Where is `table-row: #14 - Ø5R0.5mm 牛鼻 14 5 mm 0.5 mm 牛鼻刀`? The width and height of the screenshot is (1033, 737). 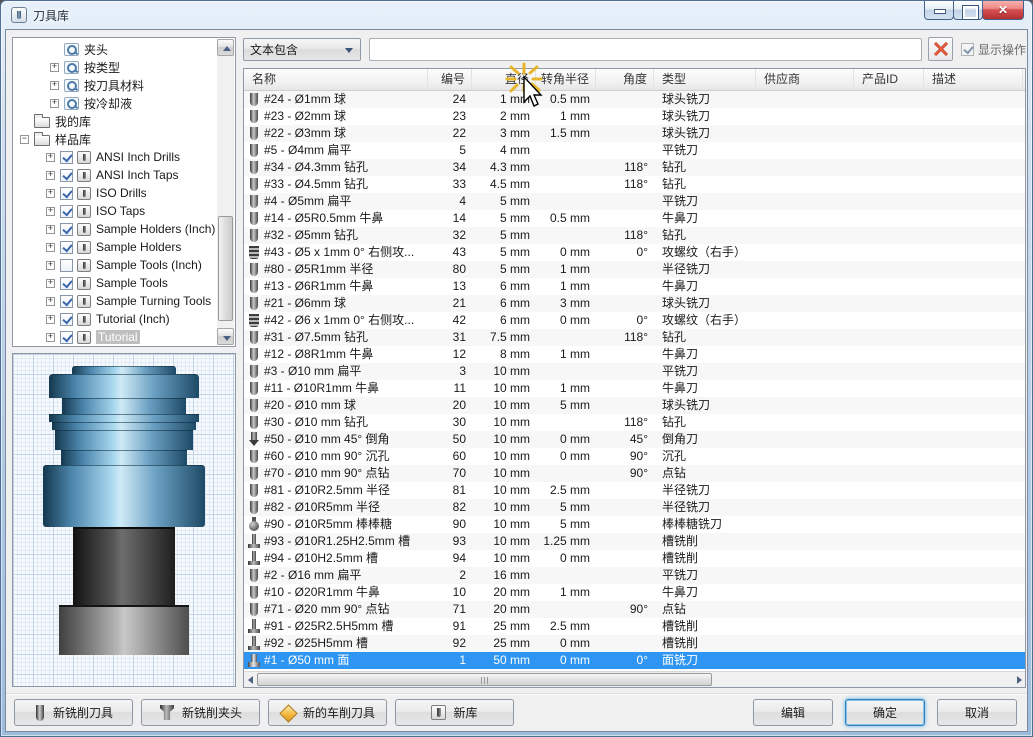
table-row: #14 - Ø5R0.5mm 牛鼻 14 5 mm 0.5 mm 牛鼻刀 is located at coordinates (634, 218).